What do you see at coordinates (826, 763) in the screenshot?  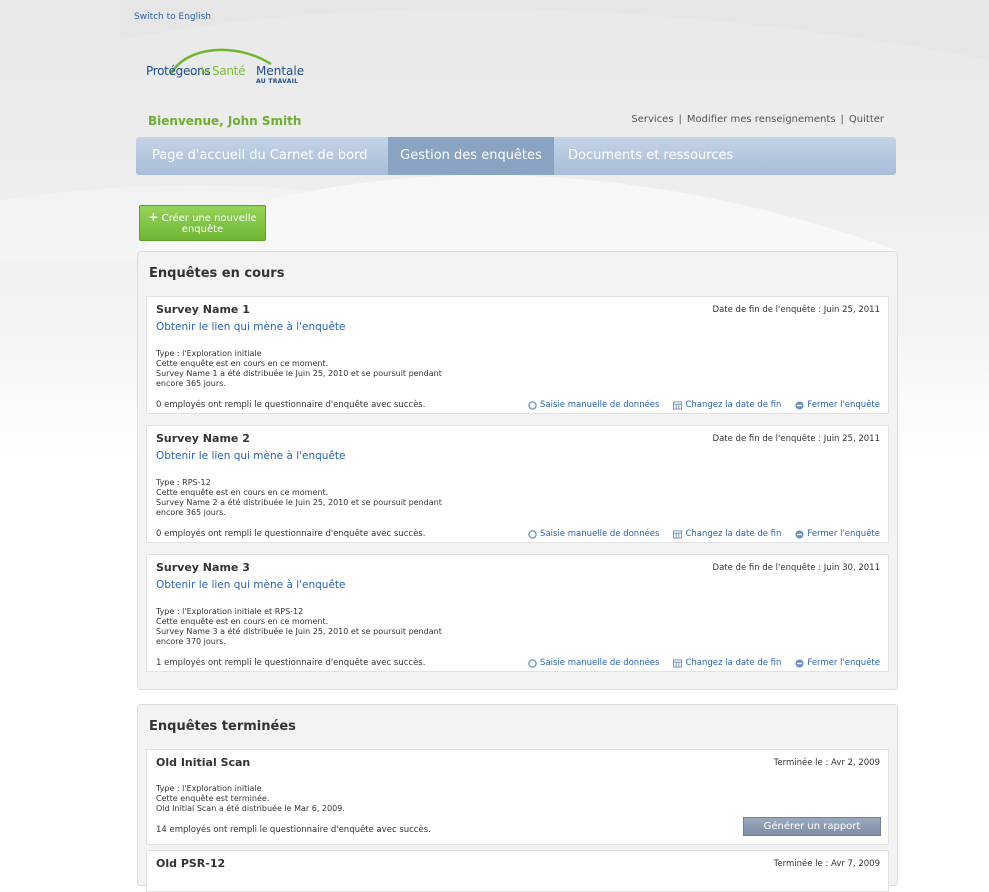 I see `survey-completed-date: Terminée le : Avr 2, 2009` at bounding box center [826, 763].